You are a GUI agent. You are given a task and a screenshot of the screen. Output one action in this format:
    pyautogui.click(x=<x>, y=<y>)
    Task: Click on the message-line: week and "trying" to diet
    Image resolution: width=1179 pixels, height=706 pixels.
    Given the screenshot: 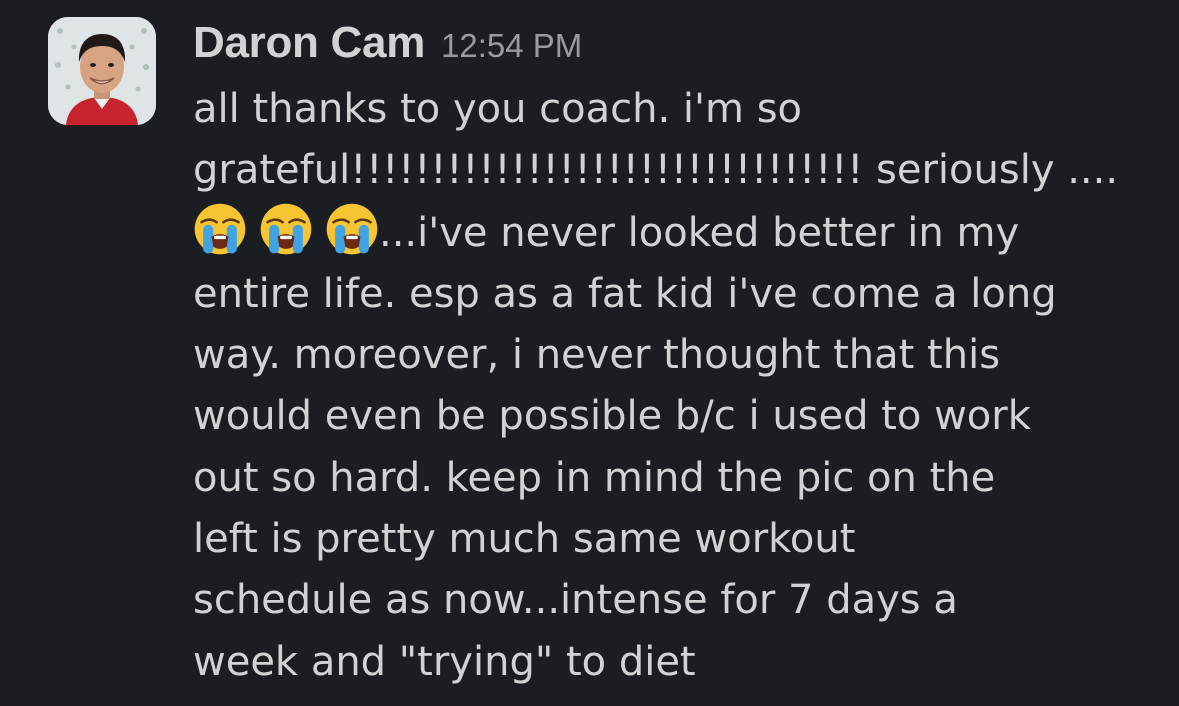 What is the action you would take?
    pyautogui.click(x=444, y=661)
    